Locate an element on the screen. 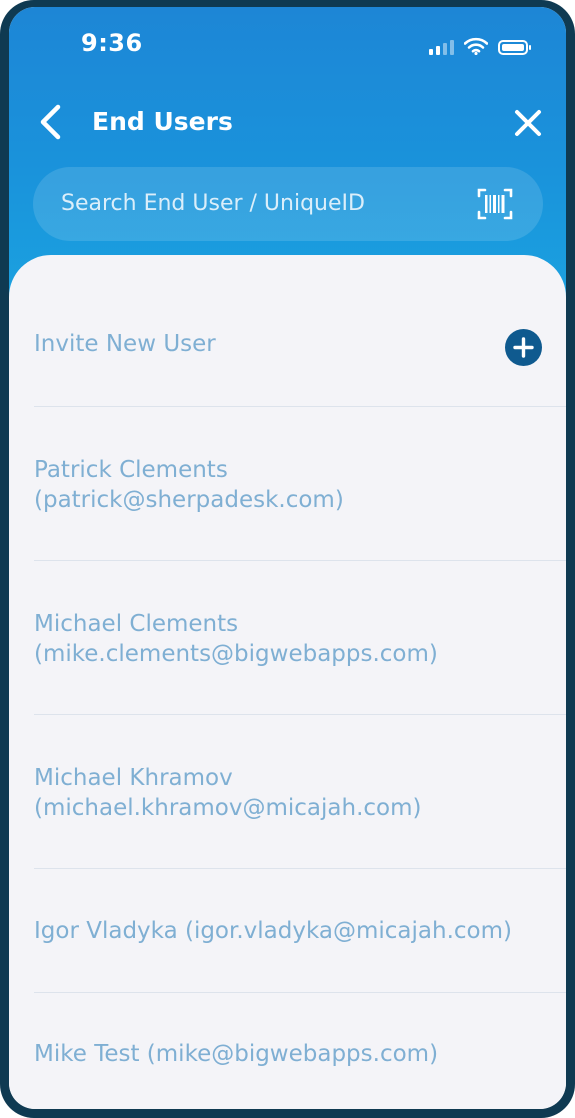  status-bar: 9:36 is located at coordinates (287, 42).